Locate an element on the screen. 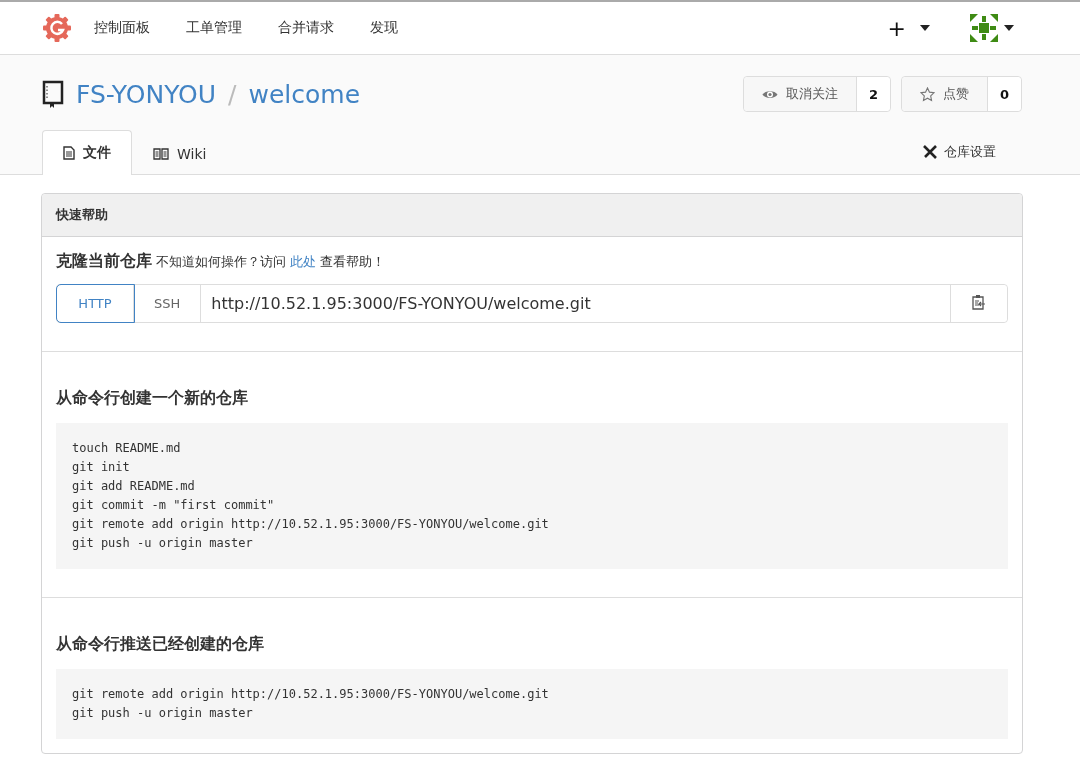 The image size is (1080, 775). repo-name-link: welcome is located at coordinates (304, 94).